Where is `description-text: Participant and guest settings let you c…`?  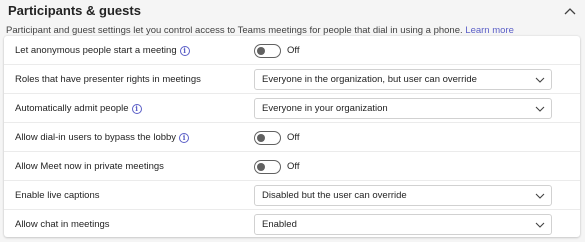 description-text: Participant and guest settings let you c… is located at coordinates (234, 30).